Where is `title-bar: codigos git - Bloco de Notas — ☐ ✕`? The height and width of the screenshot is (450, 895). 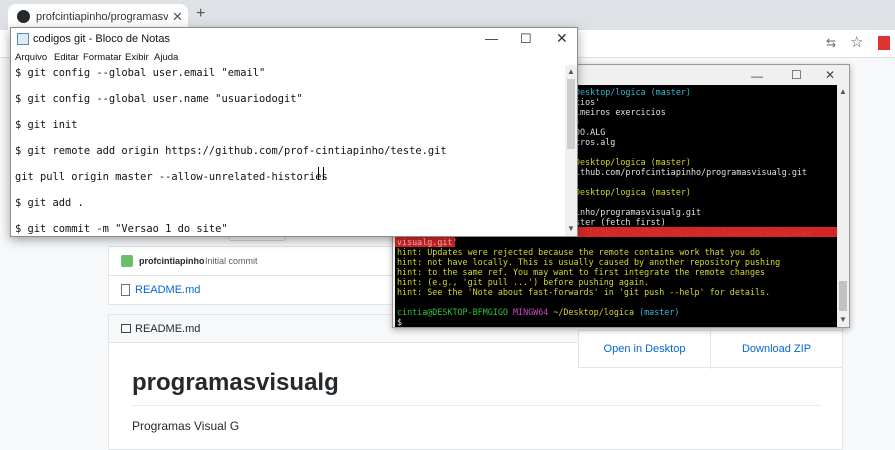 title-bar: codigos git - Bloco de Notas — ☐ ✕ is located at coordinates (294, 39).